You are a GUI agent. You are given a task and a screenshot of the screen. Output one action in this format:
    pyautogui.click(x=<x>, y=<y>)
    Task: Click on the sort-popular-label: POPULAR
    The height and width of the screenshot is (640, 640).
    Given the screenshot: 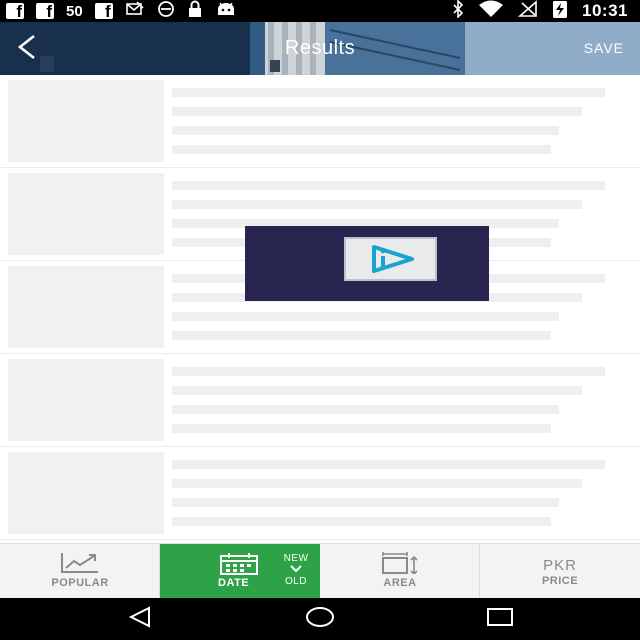 What is the action you would take?
    pyautogui.click(x=80, y=583)
    